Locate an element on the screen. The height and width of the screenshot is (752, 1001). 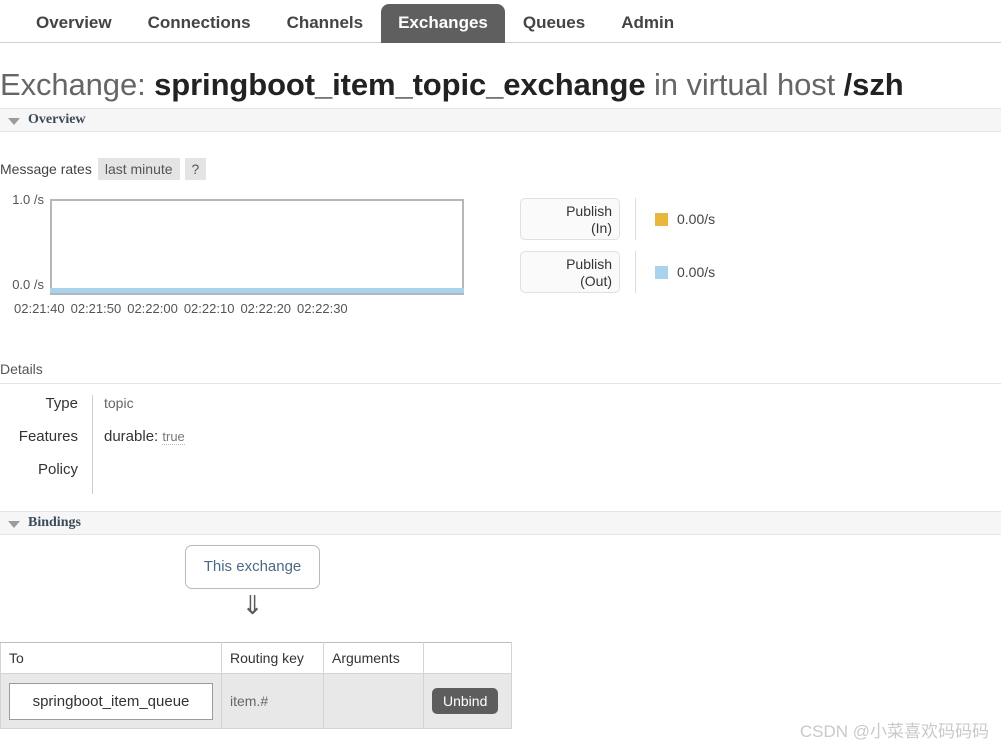
details-column-divider is located at coordinates (92, 477).